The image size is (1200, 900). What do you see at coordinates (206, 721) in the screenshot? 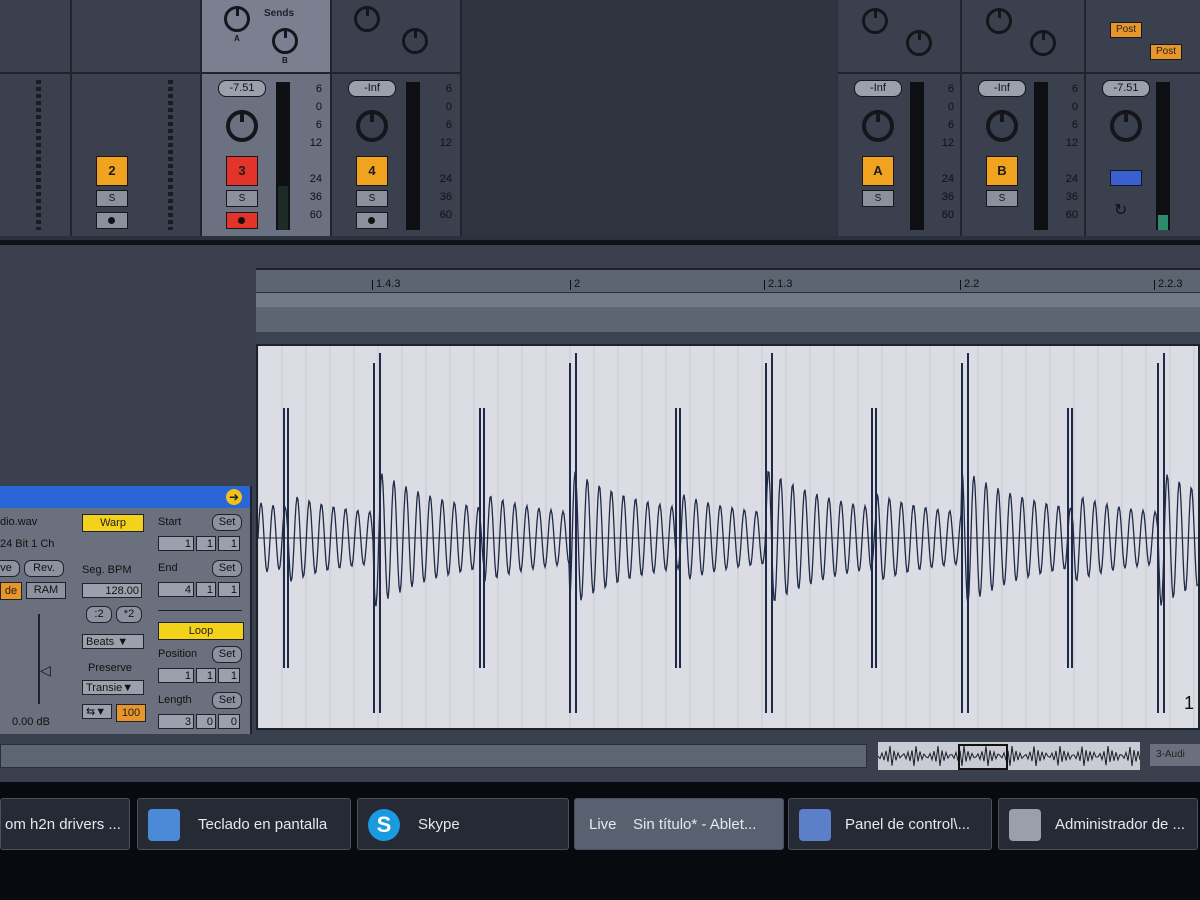
I see `length-beat-field: 0` at bounding box center [206, 721].